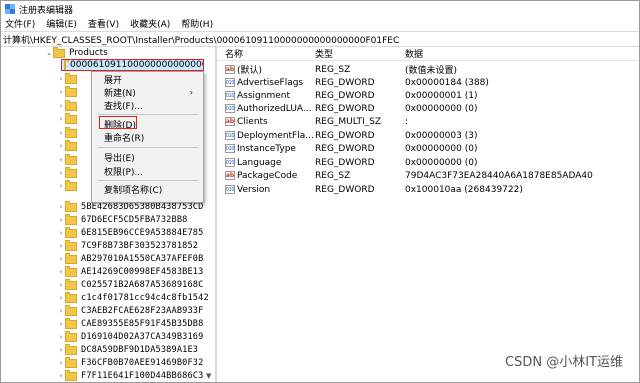  Describe the element at coordinates (428, 162) in the screenshot. I see `table-row: 010 Language REG_DWORD 0x00000000 (0)` at that location.